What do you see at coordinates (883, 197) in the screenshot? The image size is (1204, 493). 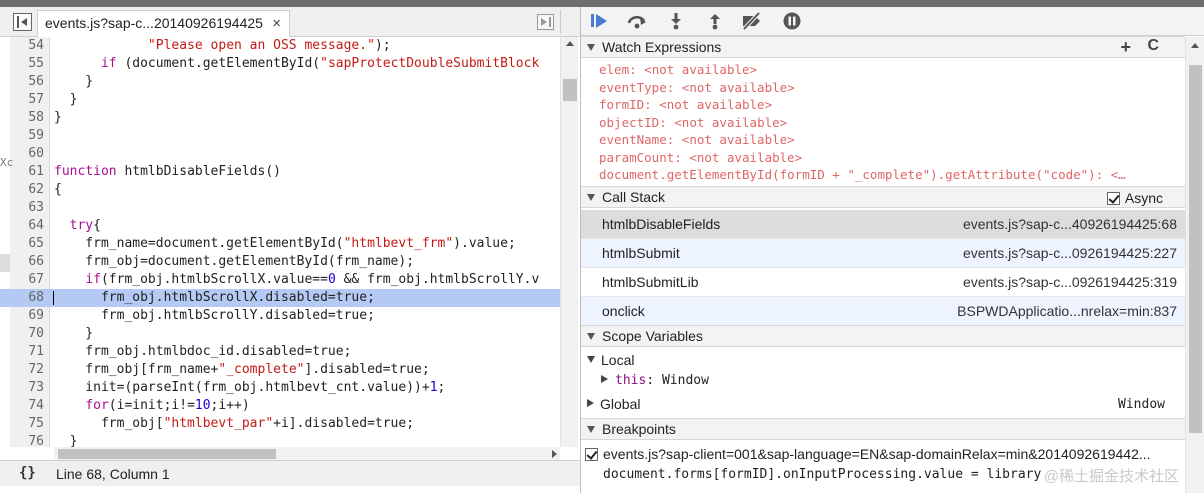 I see `call-stack-header: Call Stack Async` at bounding box center [883, 197].